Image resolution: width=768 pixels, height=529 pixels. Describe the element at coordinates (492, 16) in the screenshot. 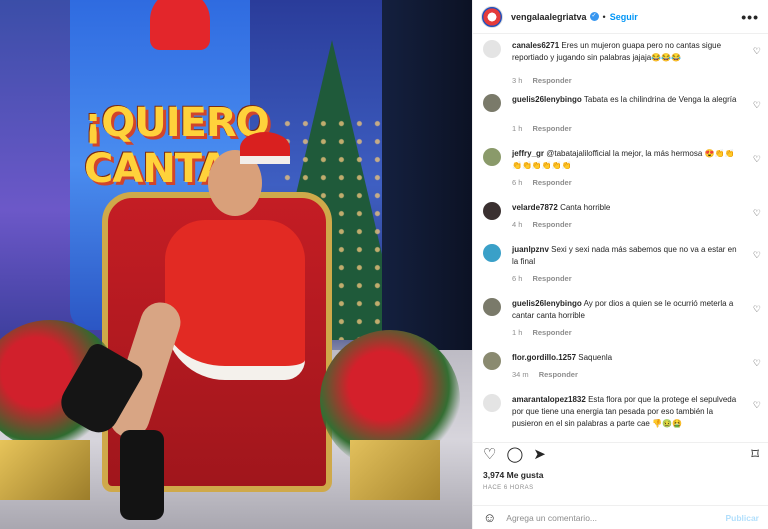

I see `account-avatar` at that location.